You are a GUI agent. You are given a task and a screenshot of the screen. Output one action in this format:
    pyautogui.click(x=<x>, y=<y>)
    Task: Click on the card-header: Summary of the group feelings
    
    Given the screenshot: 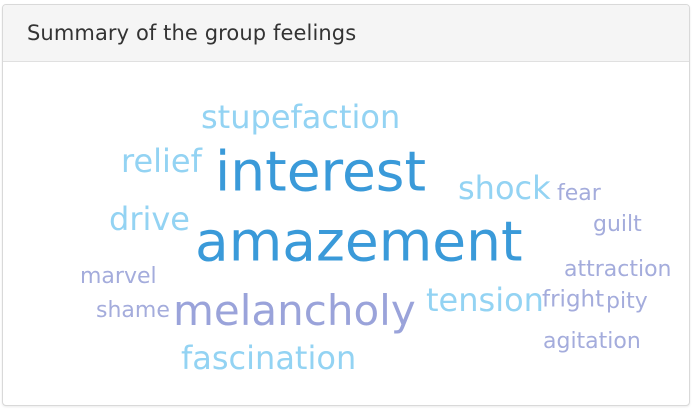 What is the action you would take?
    pyautogui.click(x=346, y=33)
    